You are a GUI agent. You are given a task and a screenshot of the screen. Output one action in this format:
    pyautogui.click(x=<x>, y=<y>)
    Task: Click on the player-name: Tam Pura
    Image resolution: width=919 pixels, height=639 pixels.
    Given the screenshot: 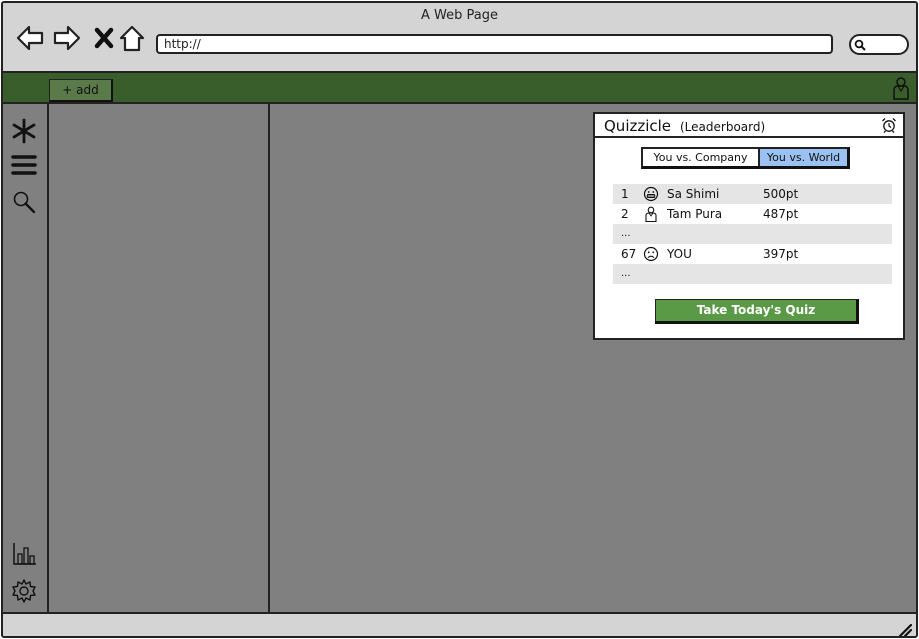 What is the action you would take?
    pyautogui.click(x=695, y=214)
    